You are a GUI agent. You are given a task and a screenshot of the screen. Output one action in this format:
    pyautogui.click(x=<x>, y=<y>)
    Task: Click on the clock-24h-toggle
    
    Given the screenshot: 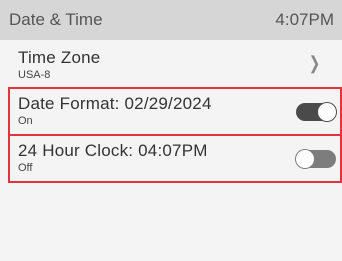 What is the action you would take?
    pyautogui.click(x=316, y=159)
    